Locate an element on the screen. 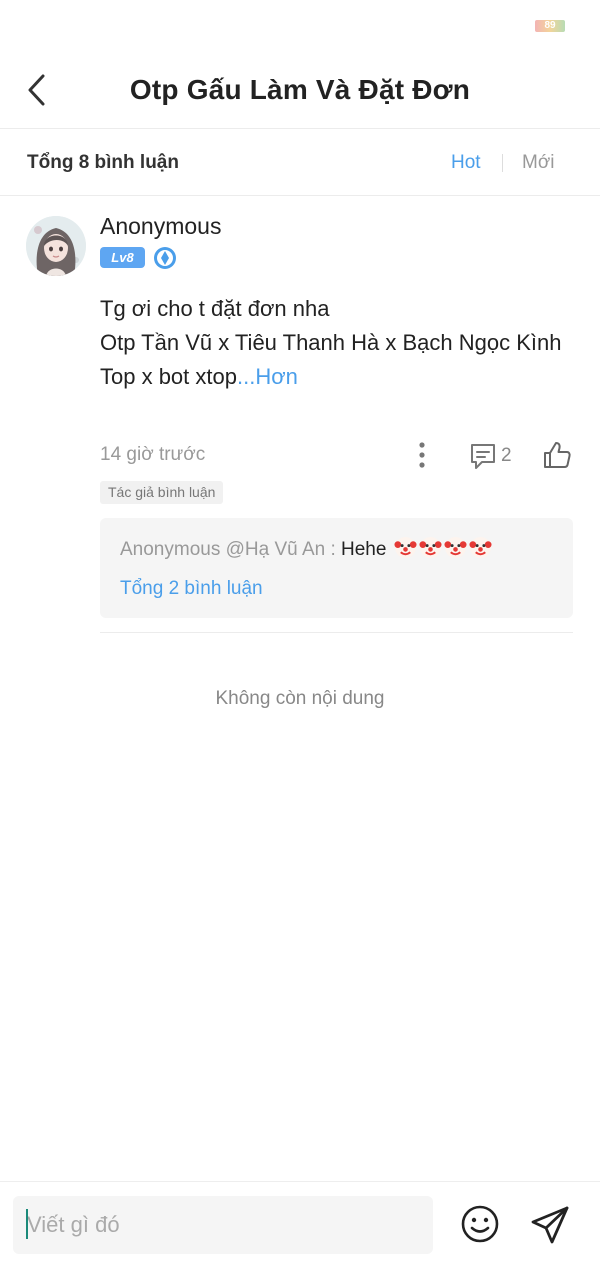 The height and width of the screenshot is (1267, 600). reply-text: Hehe is located at coordinates (364, 549).